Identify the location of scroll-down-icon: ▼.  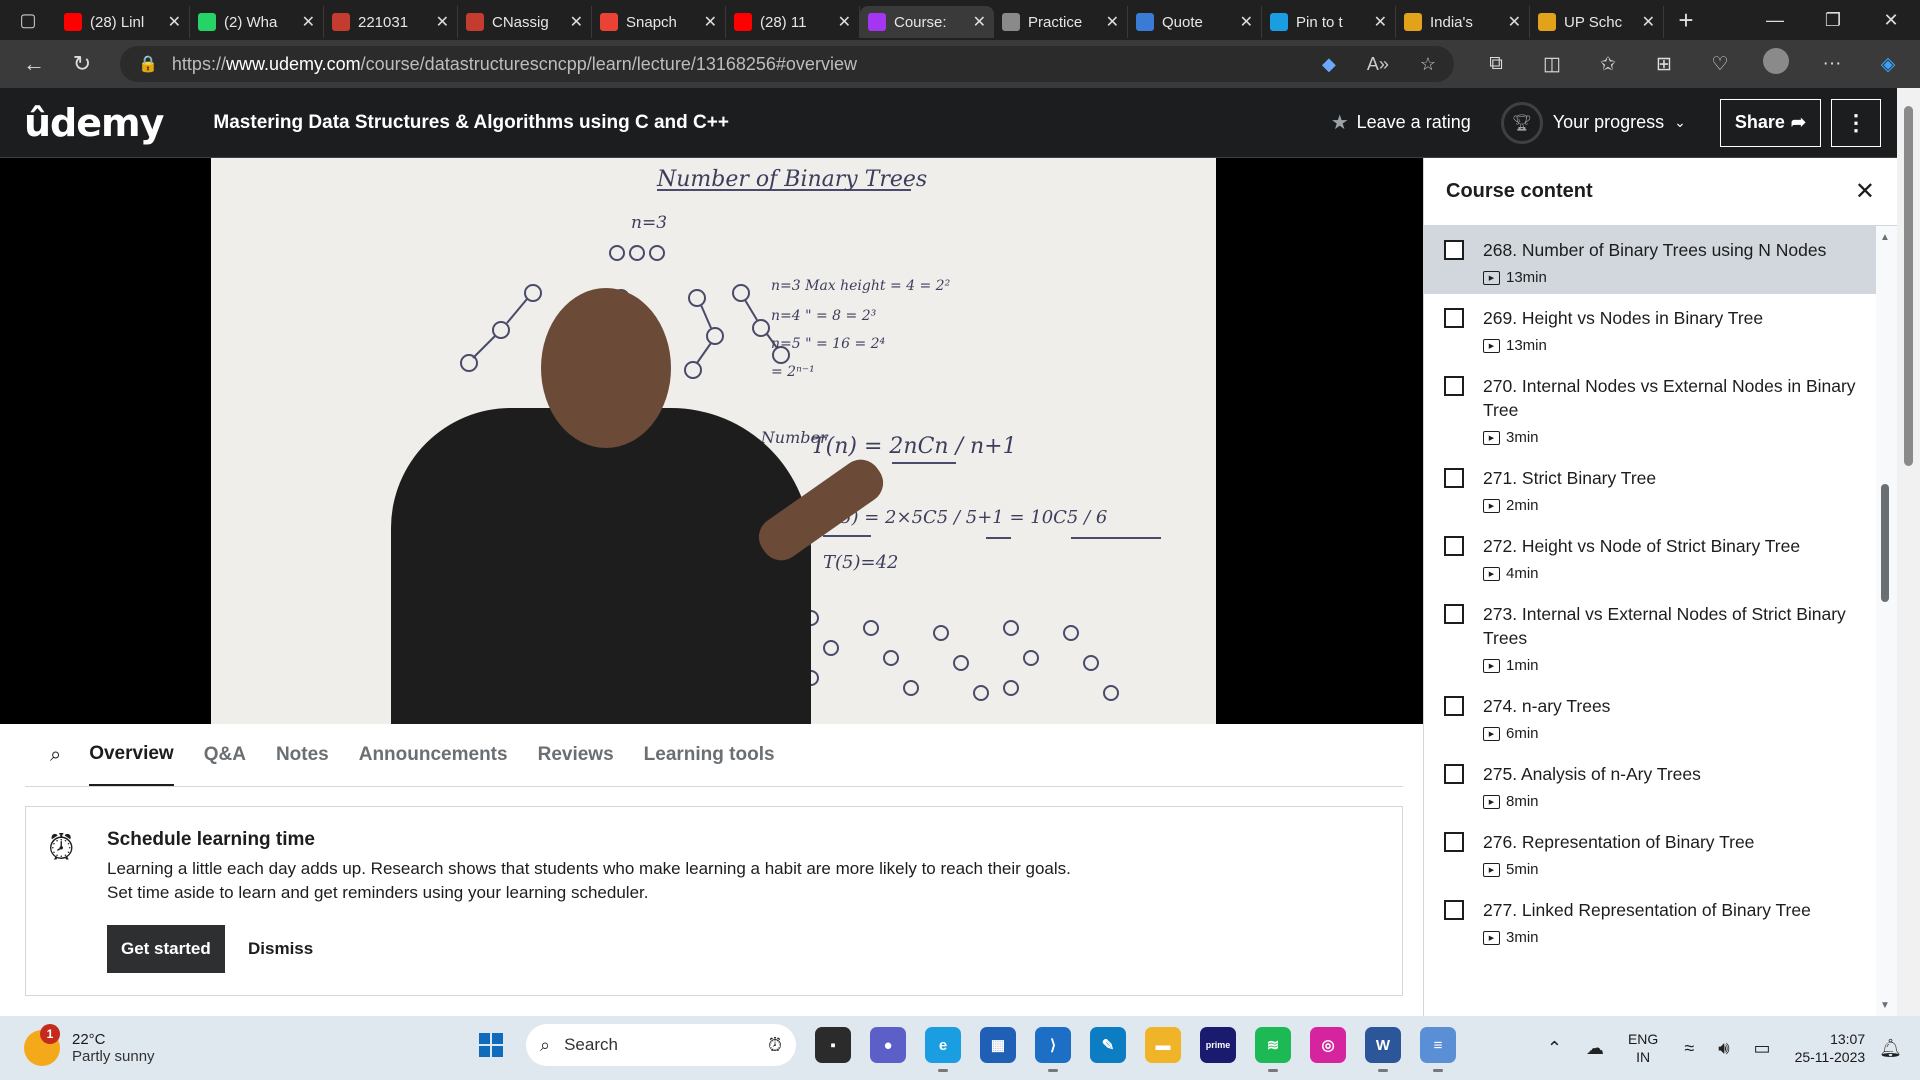
(1885, 1005).